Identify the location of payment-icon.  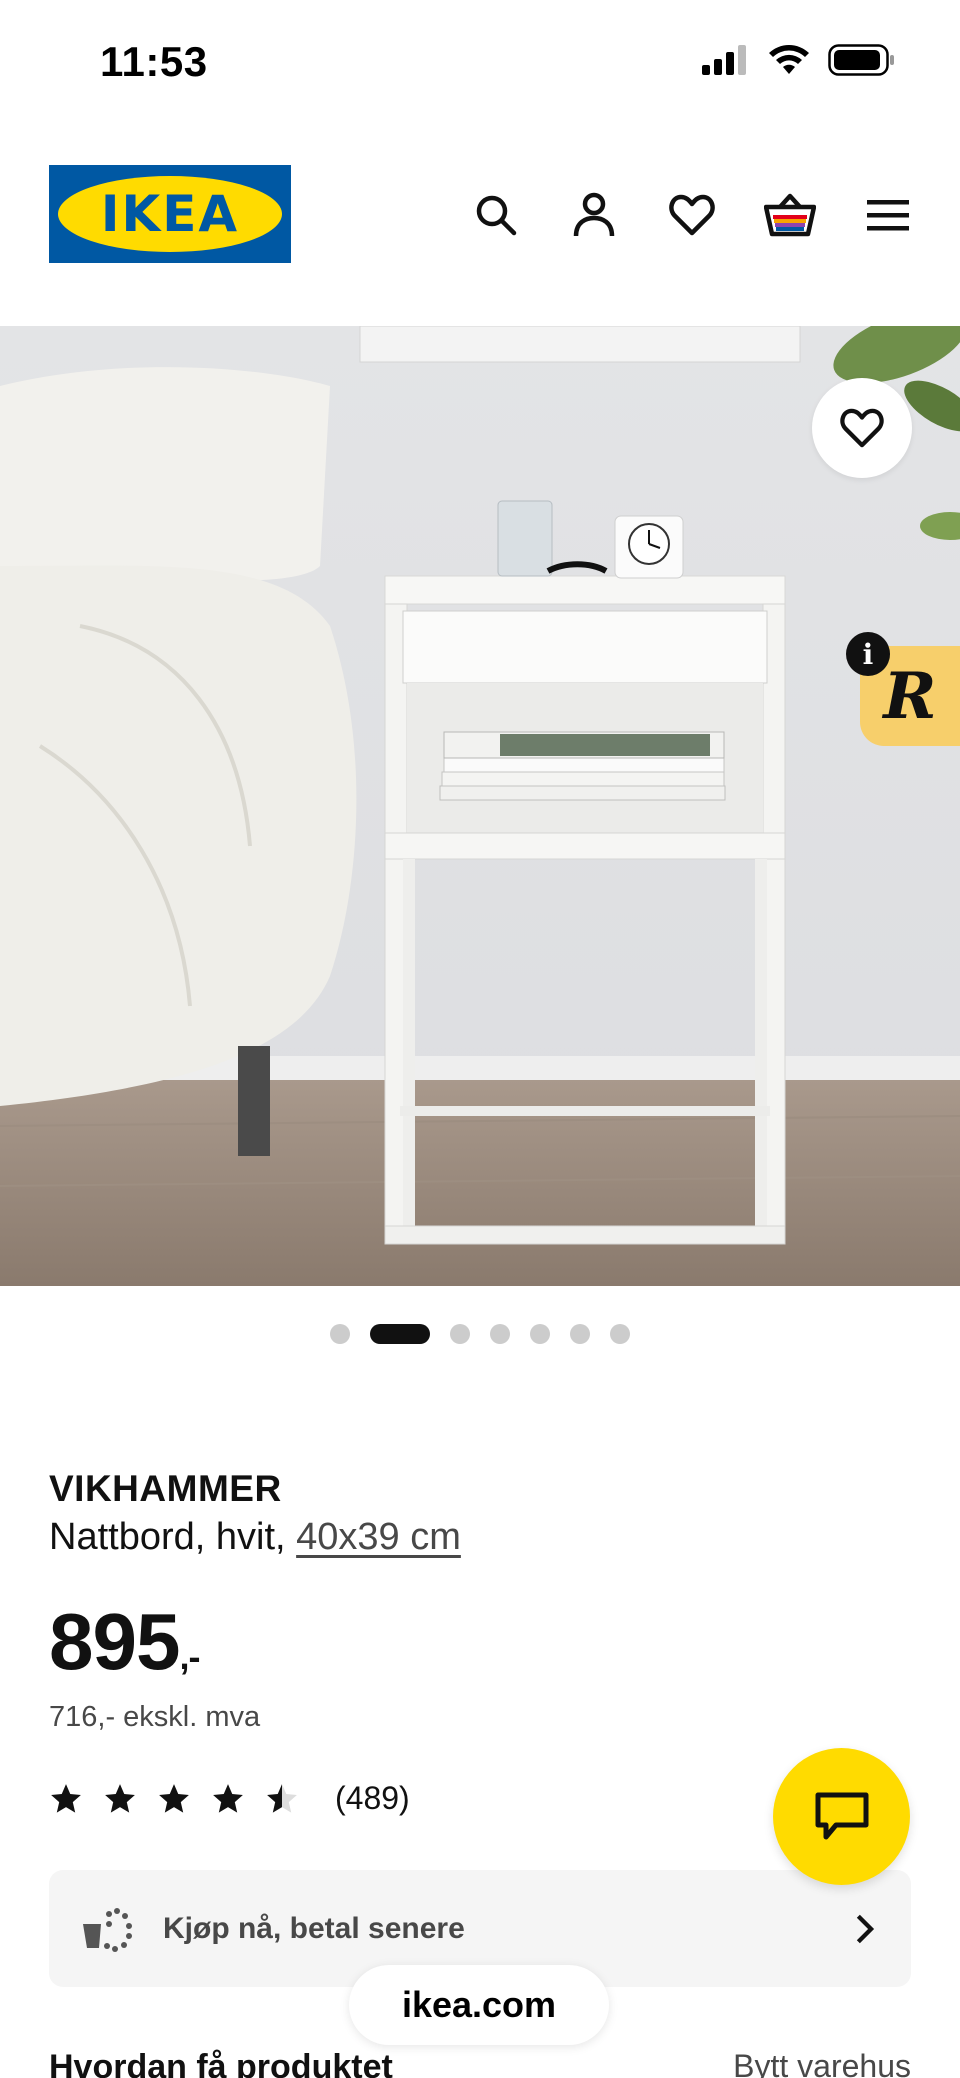
(107, 1929).